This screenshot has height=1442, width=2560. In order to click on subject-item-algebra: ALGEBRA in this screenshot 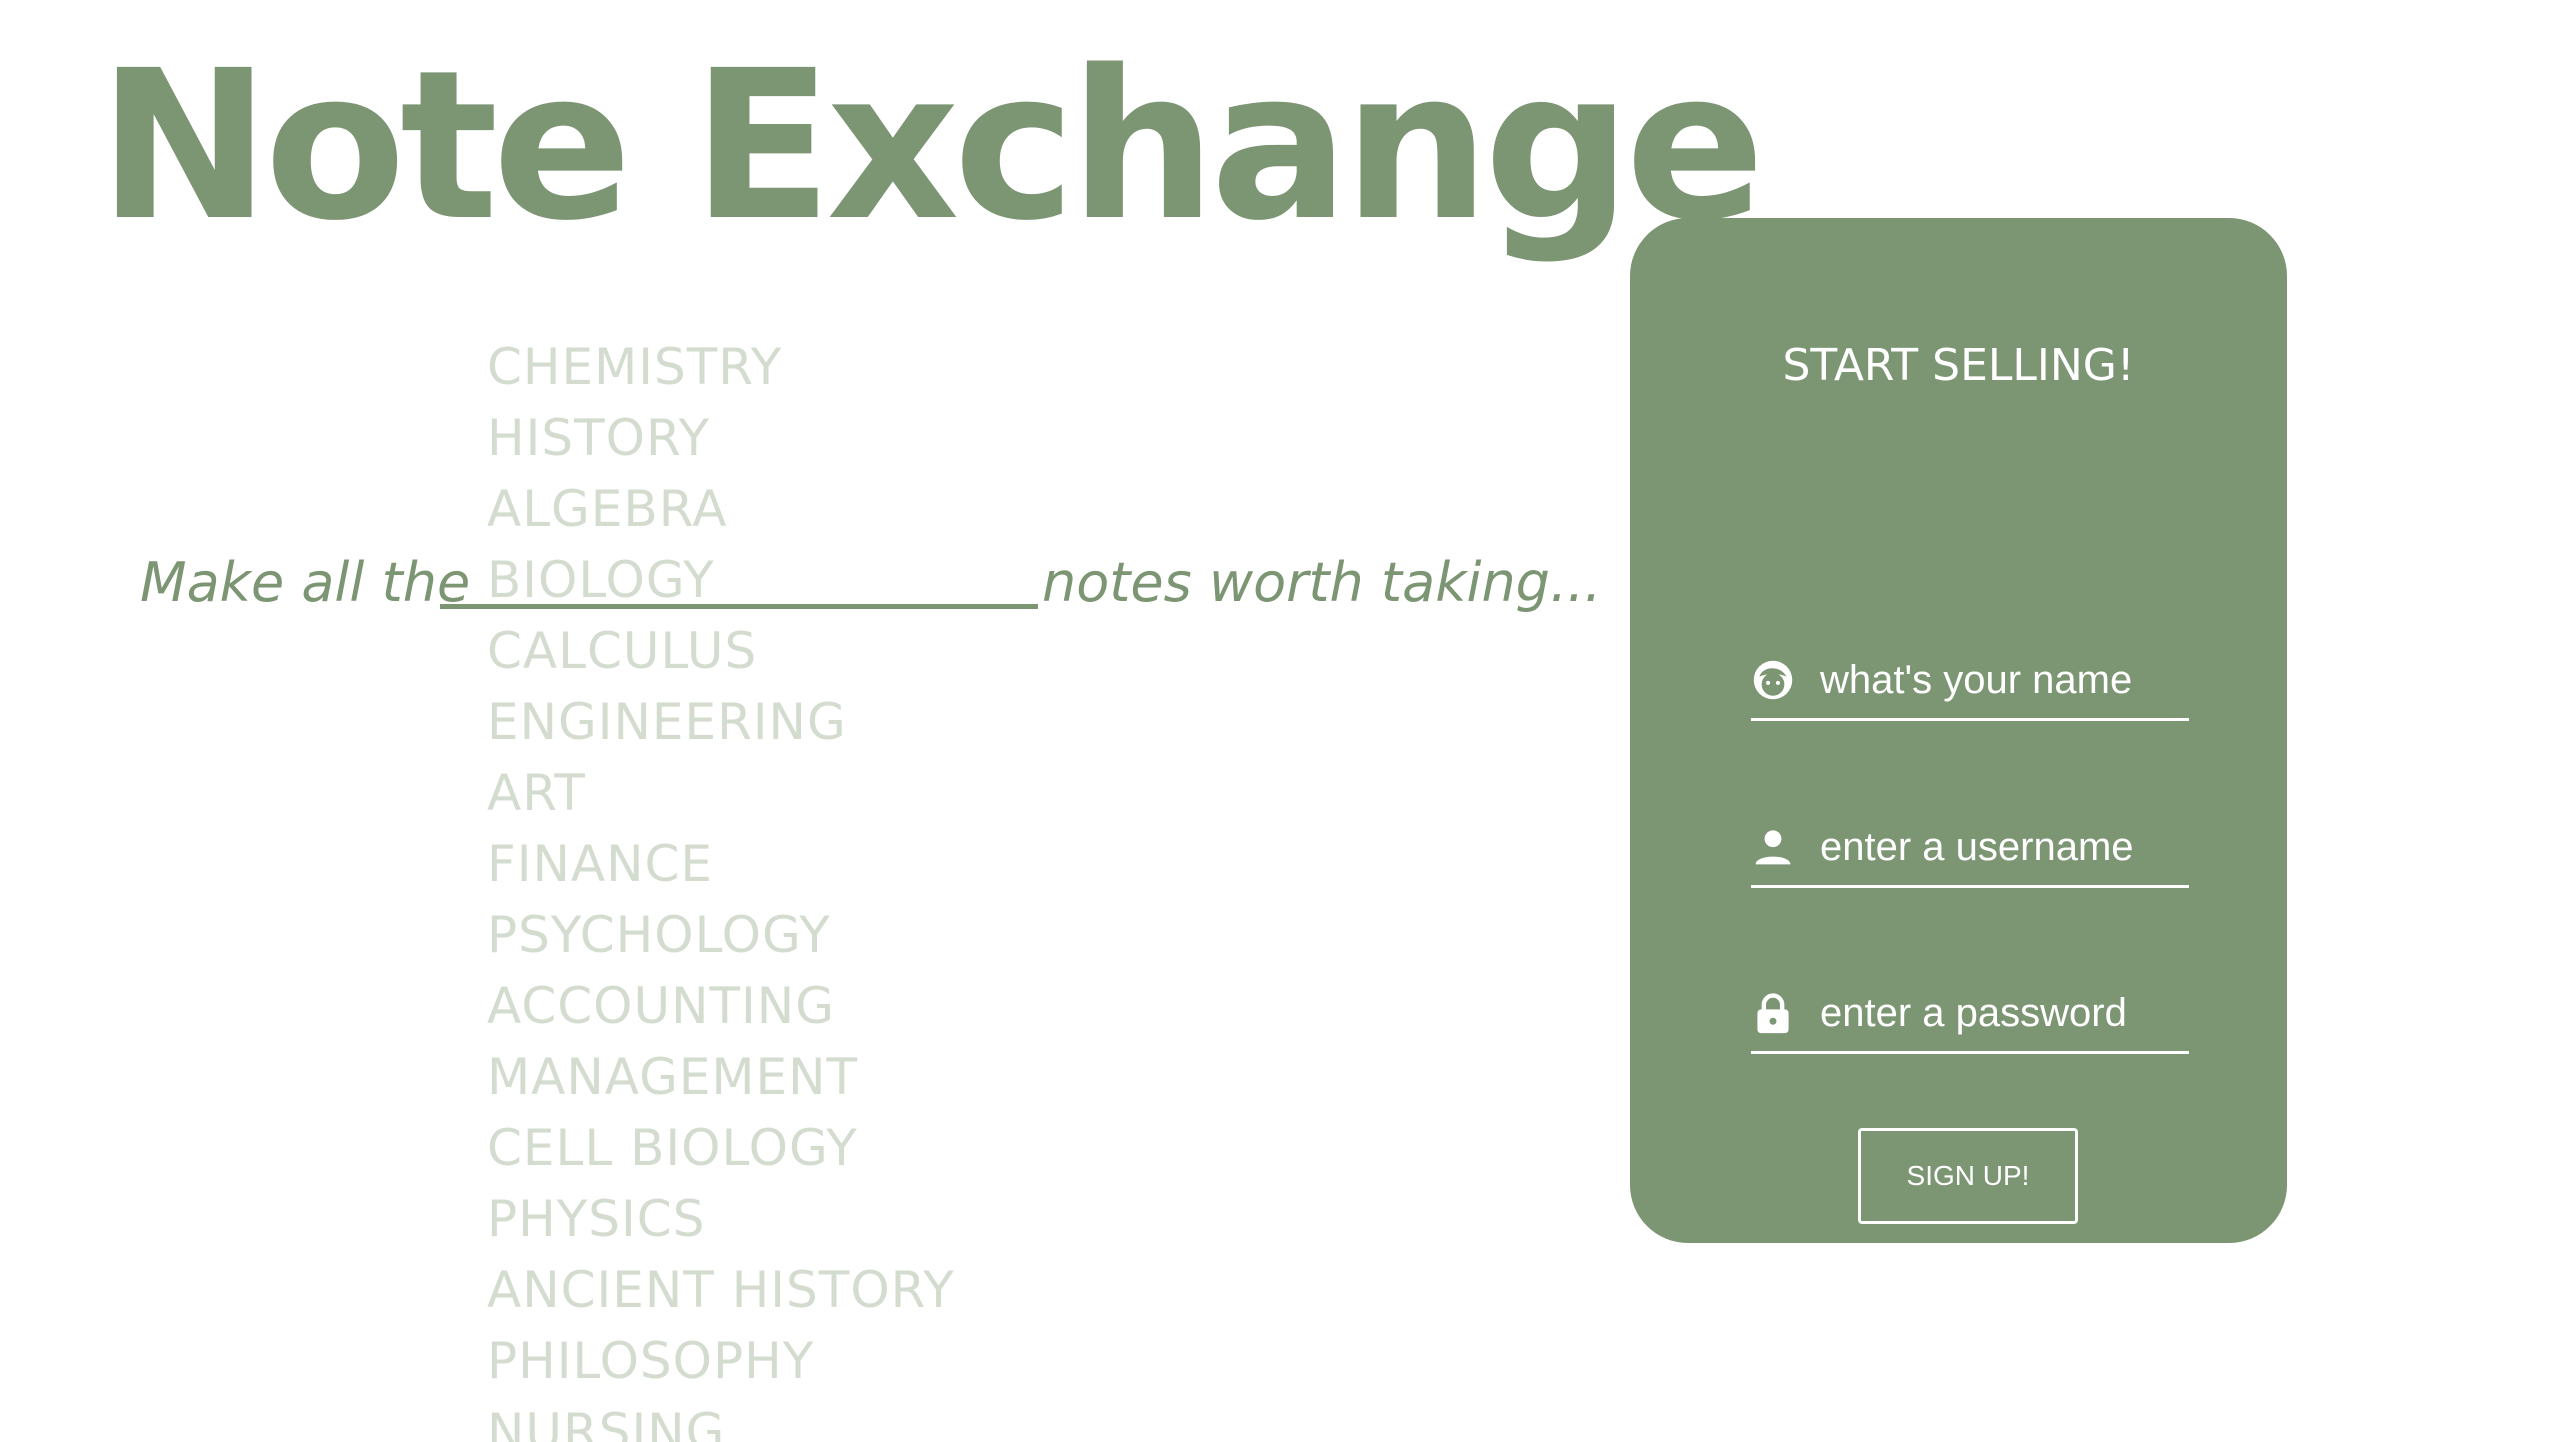, I will do `click(607, 509)`.